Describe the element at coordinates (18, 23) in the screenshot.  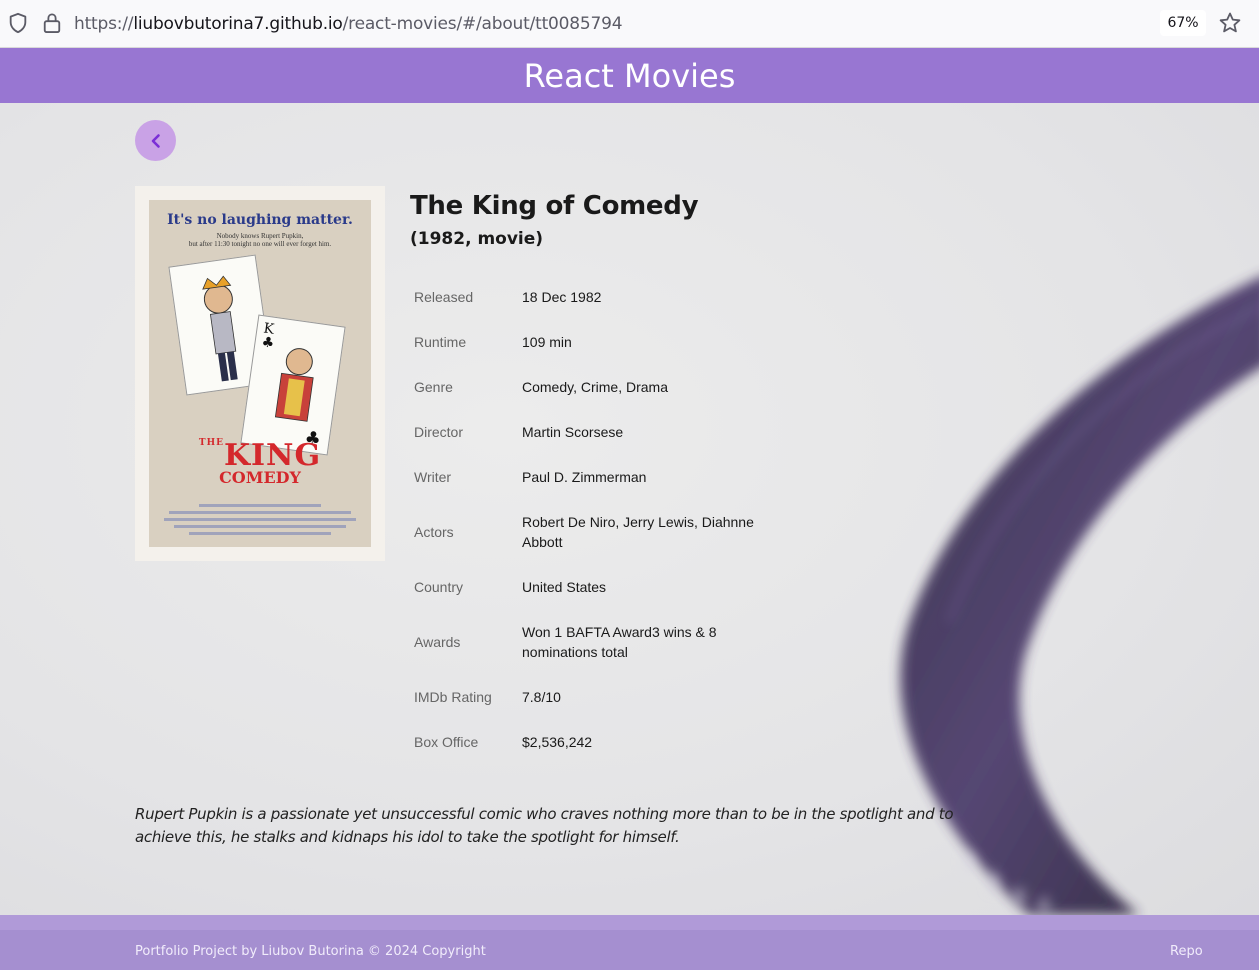
I see `shield-icon` at that location.